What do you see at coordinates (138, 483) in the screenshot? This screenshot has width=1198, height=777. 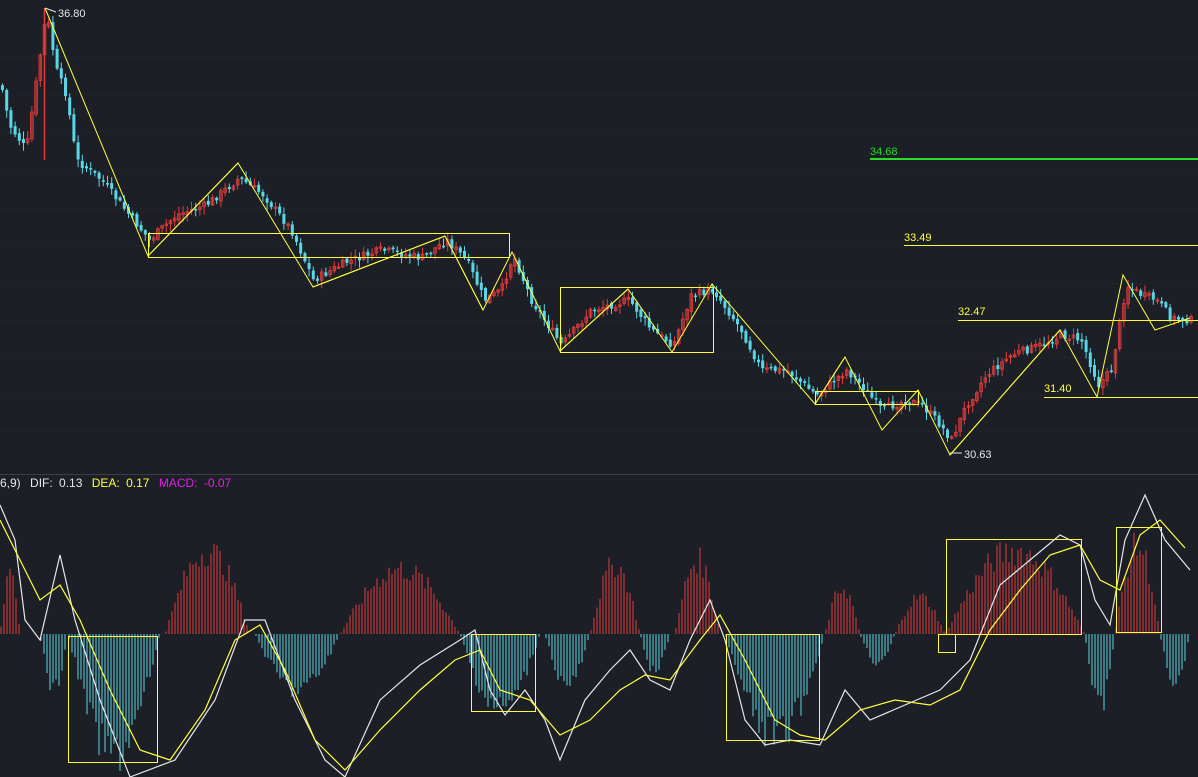 I see `dea-value: 0.17` at bounding box center [138, 483].